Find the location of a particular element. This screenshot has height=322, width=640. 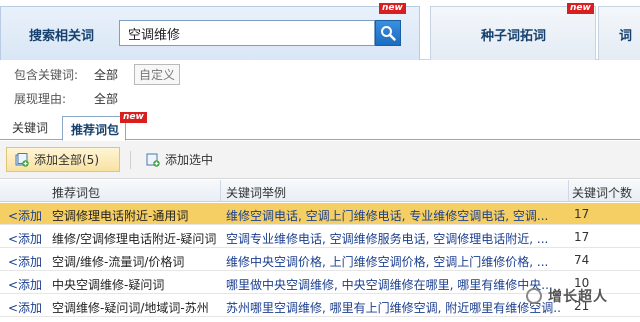

search-input-box is located at coordinates (247, 33).